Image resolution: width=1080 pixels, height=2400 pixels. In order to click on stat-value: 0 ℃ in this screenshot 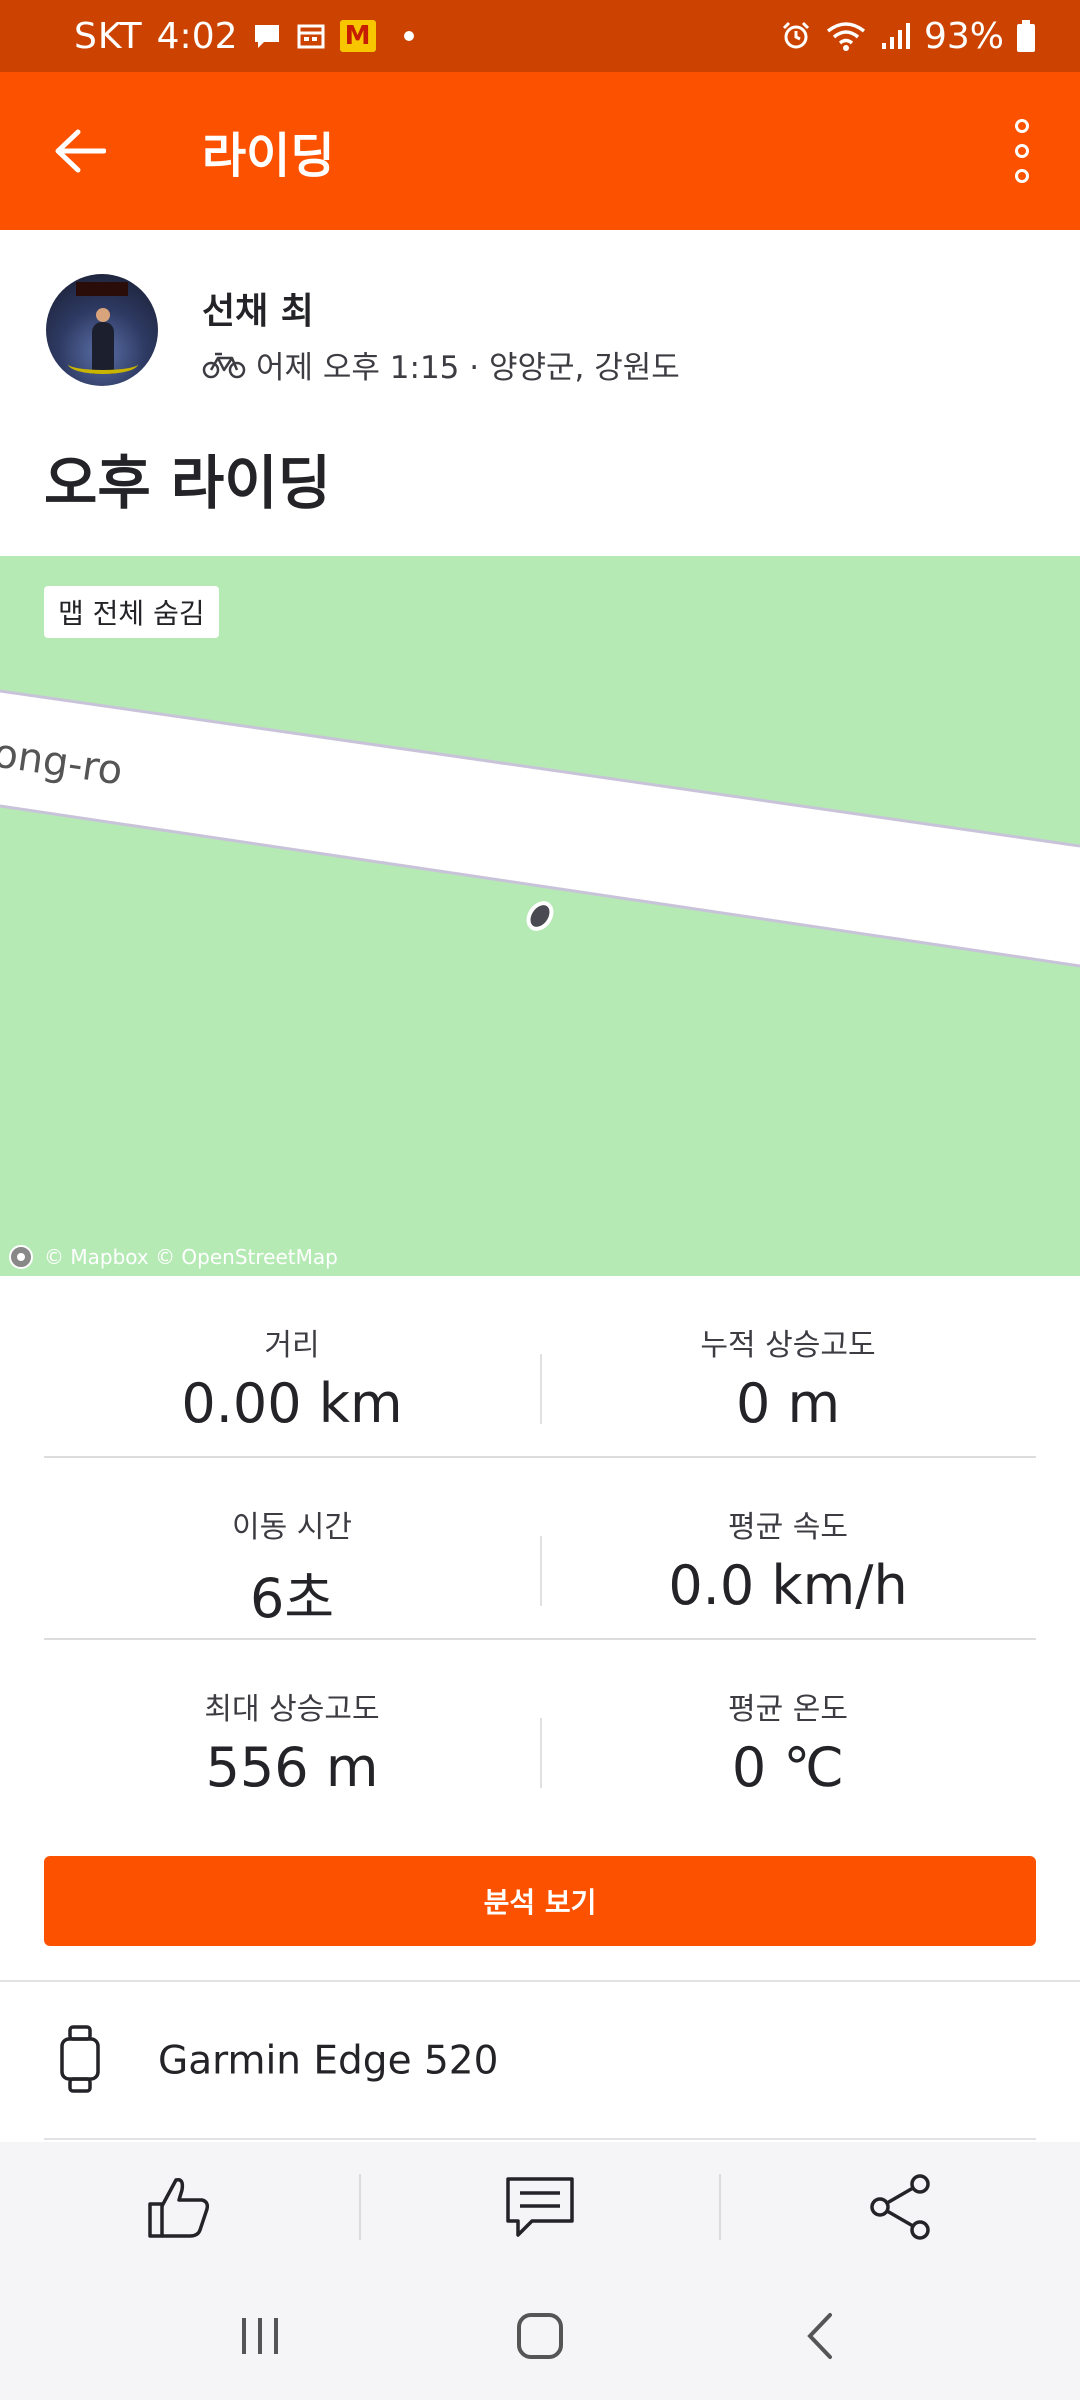, I will do `click(788, 1767)`.